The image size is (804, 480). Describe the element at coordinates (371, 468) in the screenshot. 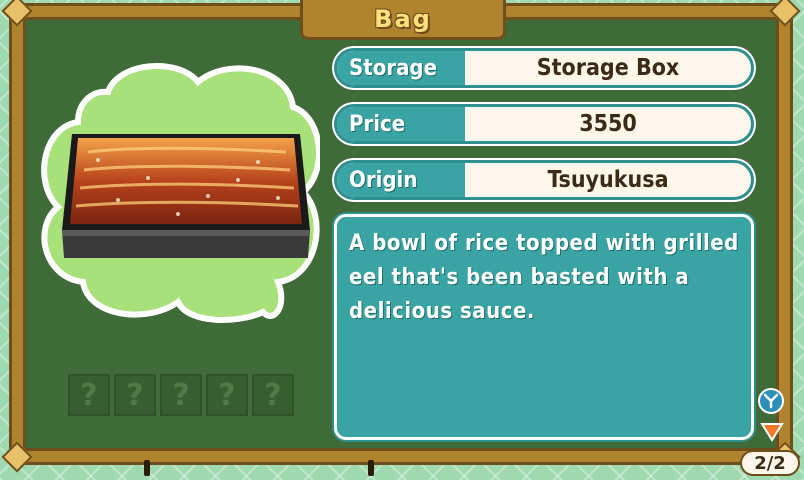

I see `hanger-peg-right` at that location.